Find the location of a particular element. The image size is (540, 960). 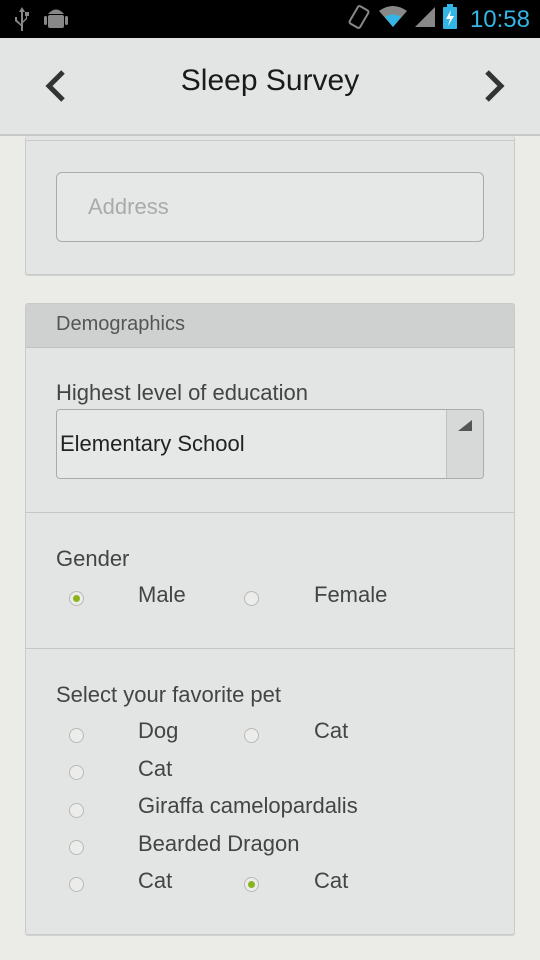

signal-icon is located at coordinates (425, 19).